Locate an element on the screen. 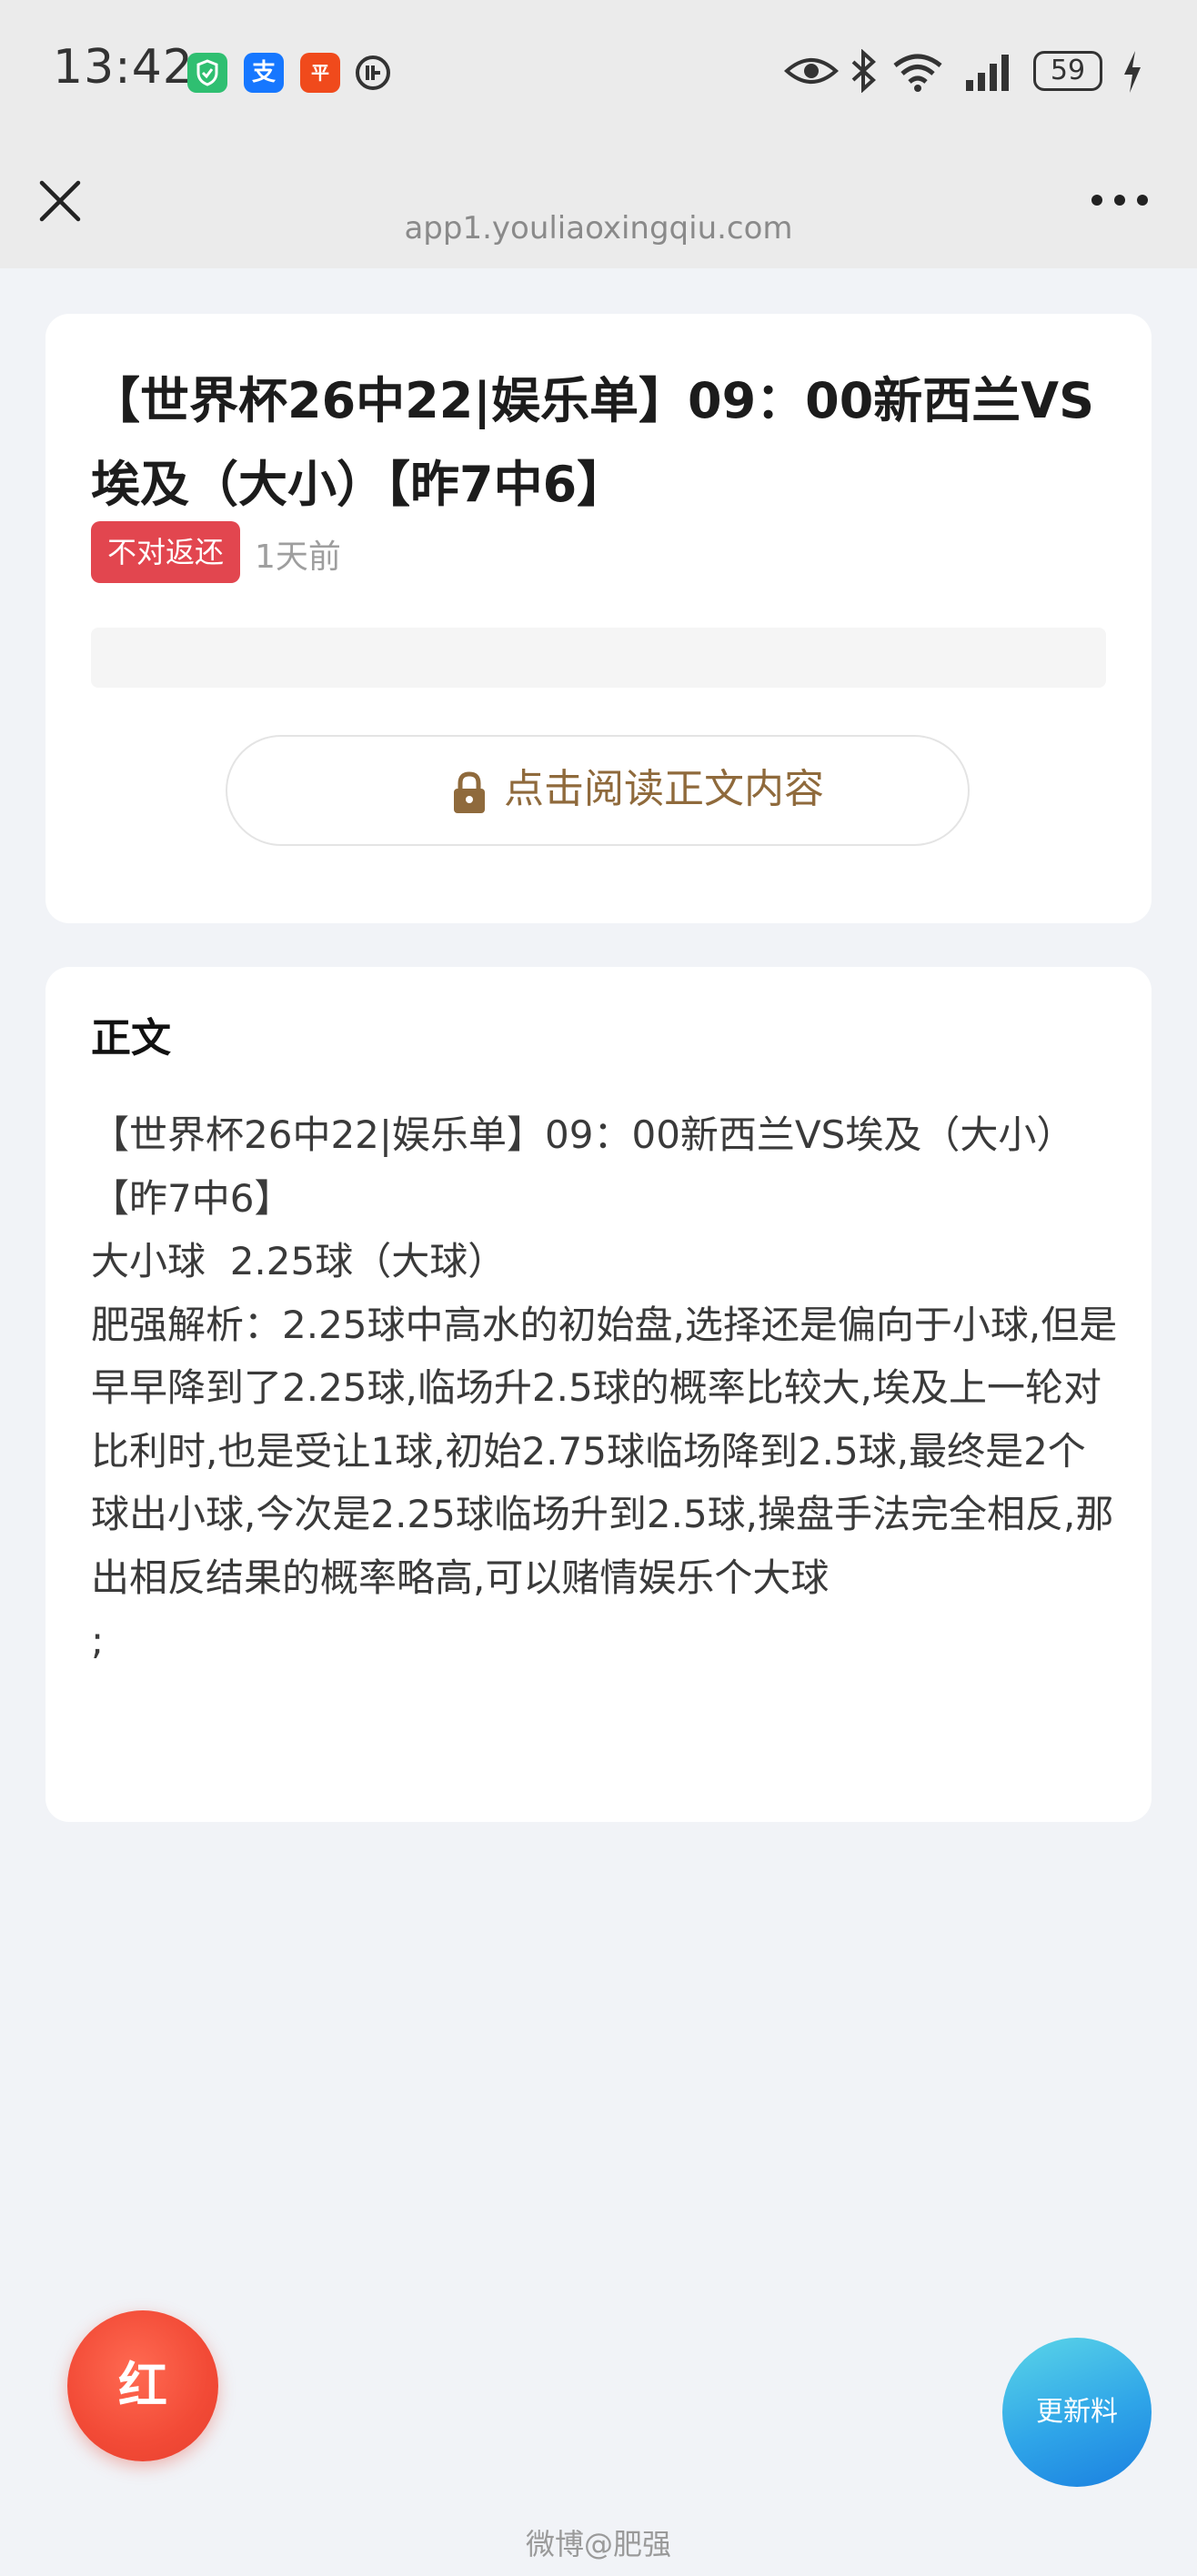 This screenshot has height=2576, width=1197. wifi-icon is located at coordinates (917, 73).